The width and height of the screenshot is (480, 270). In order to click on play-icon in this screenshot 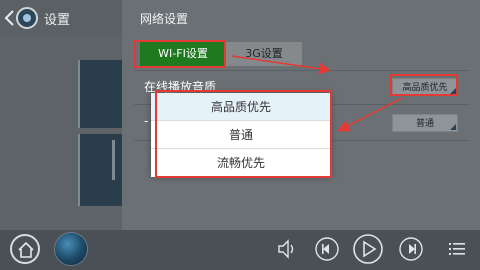, I will do `click(368, 249)`.